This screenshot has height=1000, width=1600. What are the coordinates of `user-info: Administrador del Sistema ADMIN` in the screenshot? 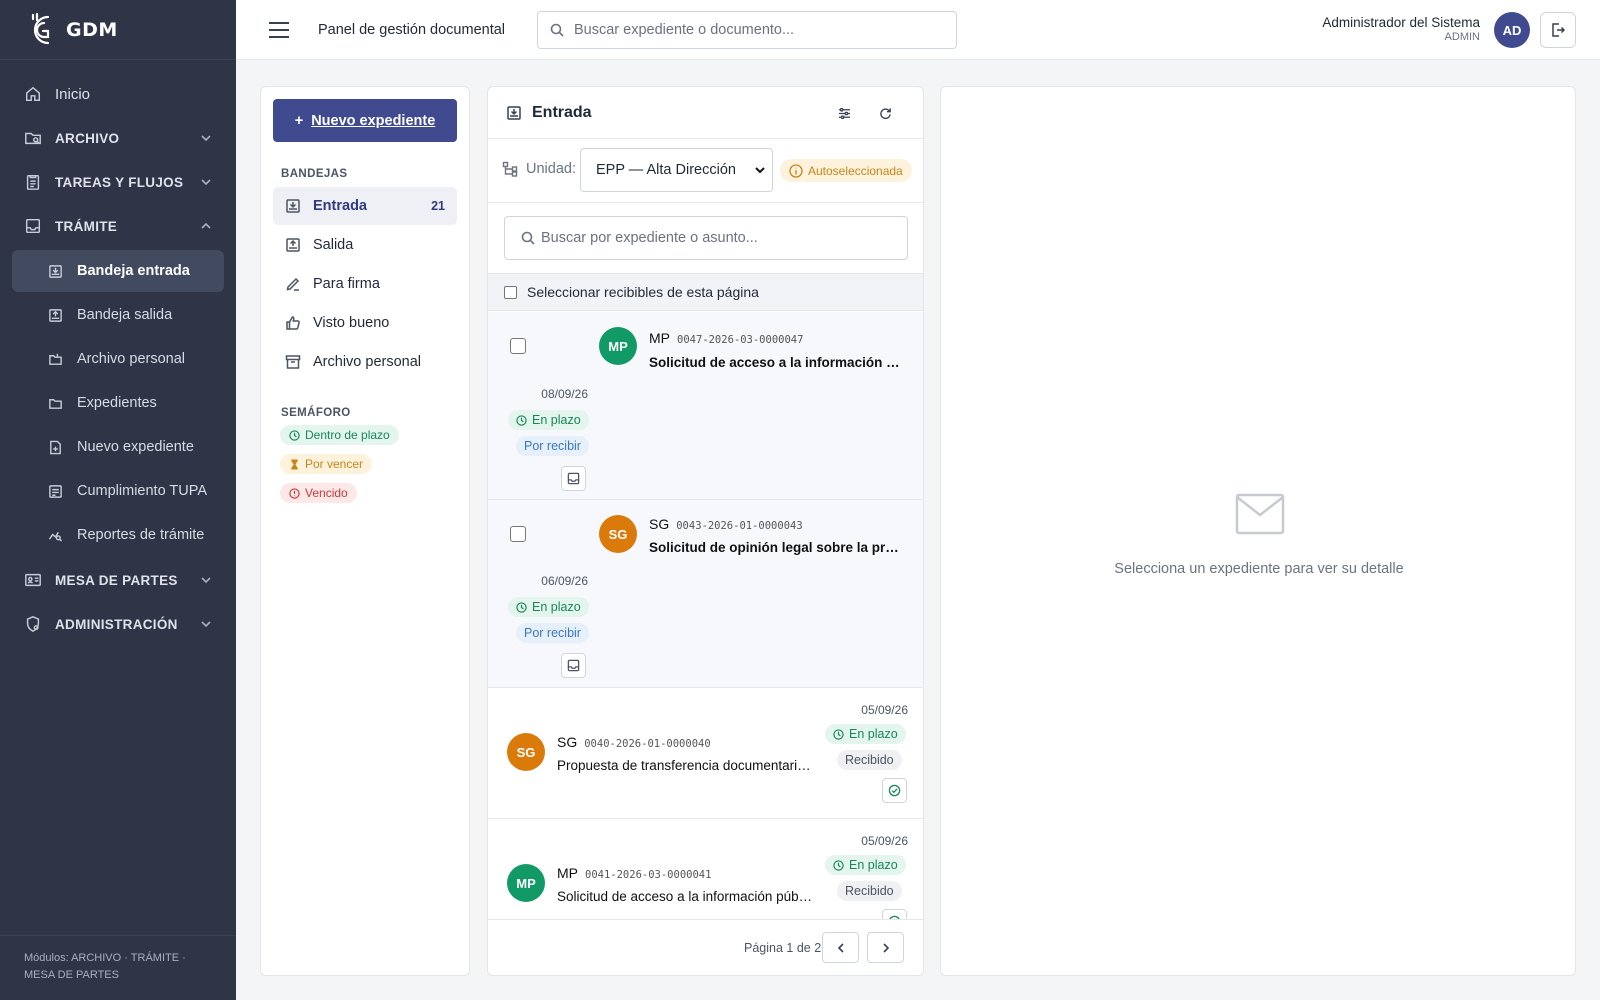 It's located at (1401, 29).